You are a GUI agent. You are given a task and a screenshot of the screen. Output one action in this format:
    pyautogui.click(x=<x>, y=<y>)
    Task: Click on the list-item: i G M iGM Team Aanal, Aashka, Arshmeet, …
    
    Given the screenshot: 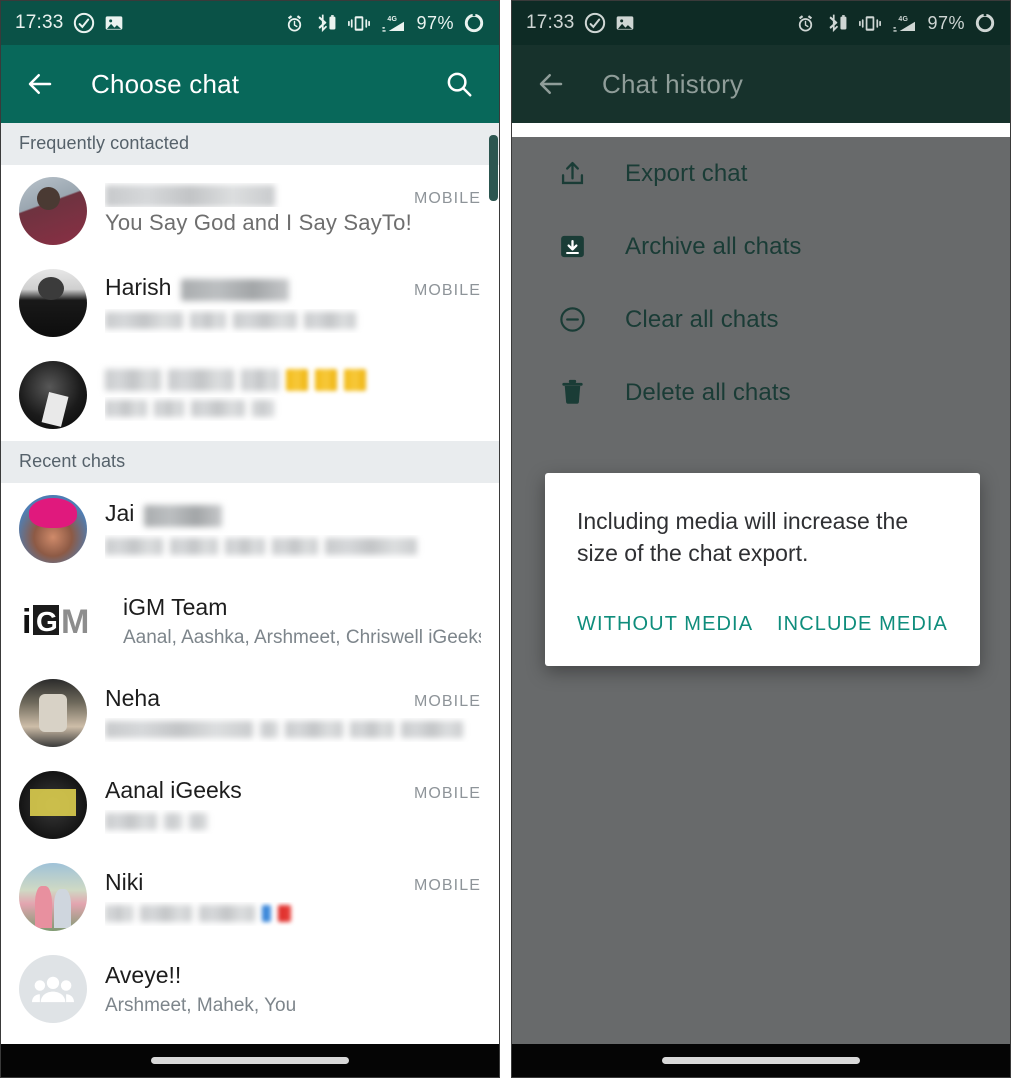 What is the action you would take?
    pyautogui.click(x=250, y=621)
    